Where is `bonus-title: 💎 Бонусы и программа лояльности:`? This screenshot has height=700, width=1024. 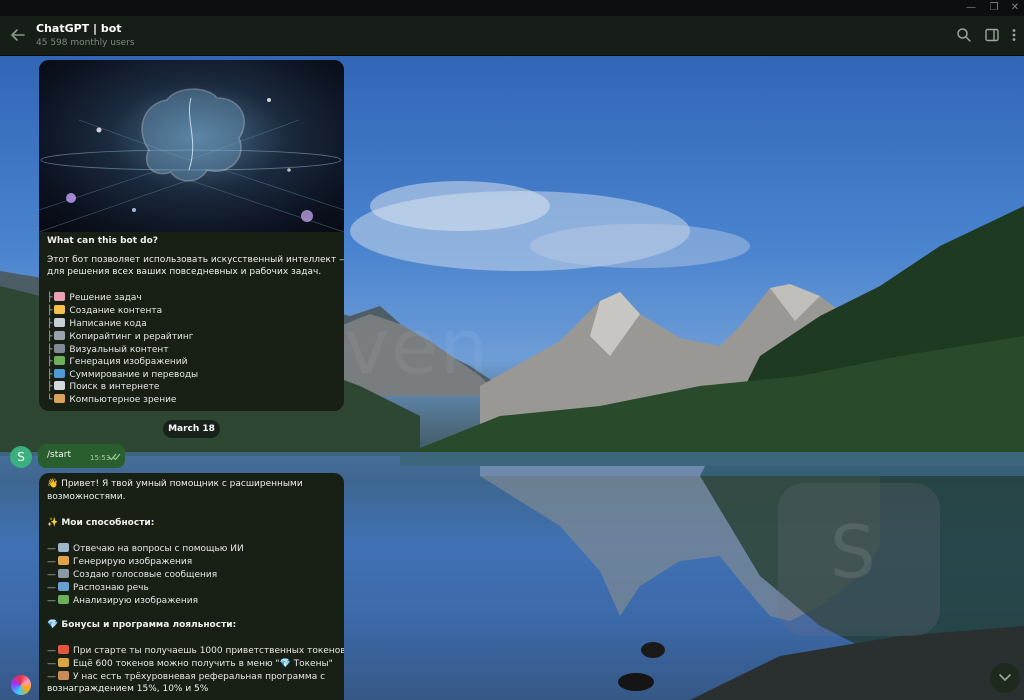
bonus-title: 💎 Бонусы и программа лояльности: is located at coordinates (142, 625).